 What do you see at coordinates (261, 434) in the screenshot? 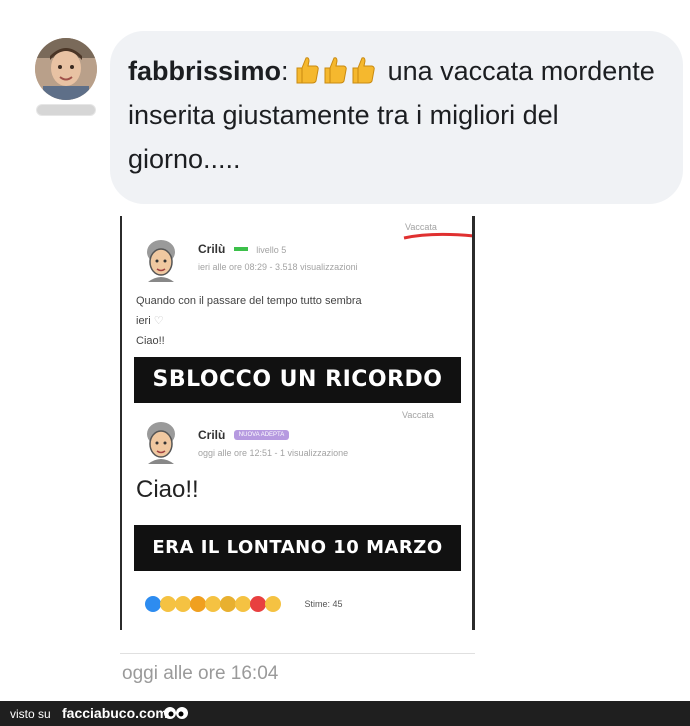
I see `new-member-badge: NUOVA ADEPTA` at bounding box center [261, 434].